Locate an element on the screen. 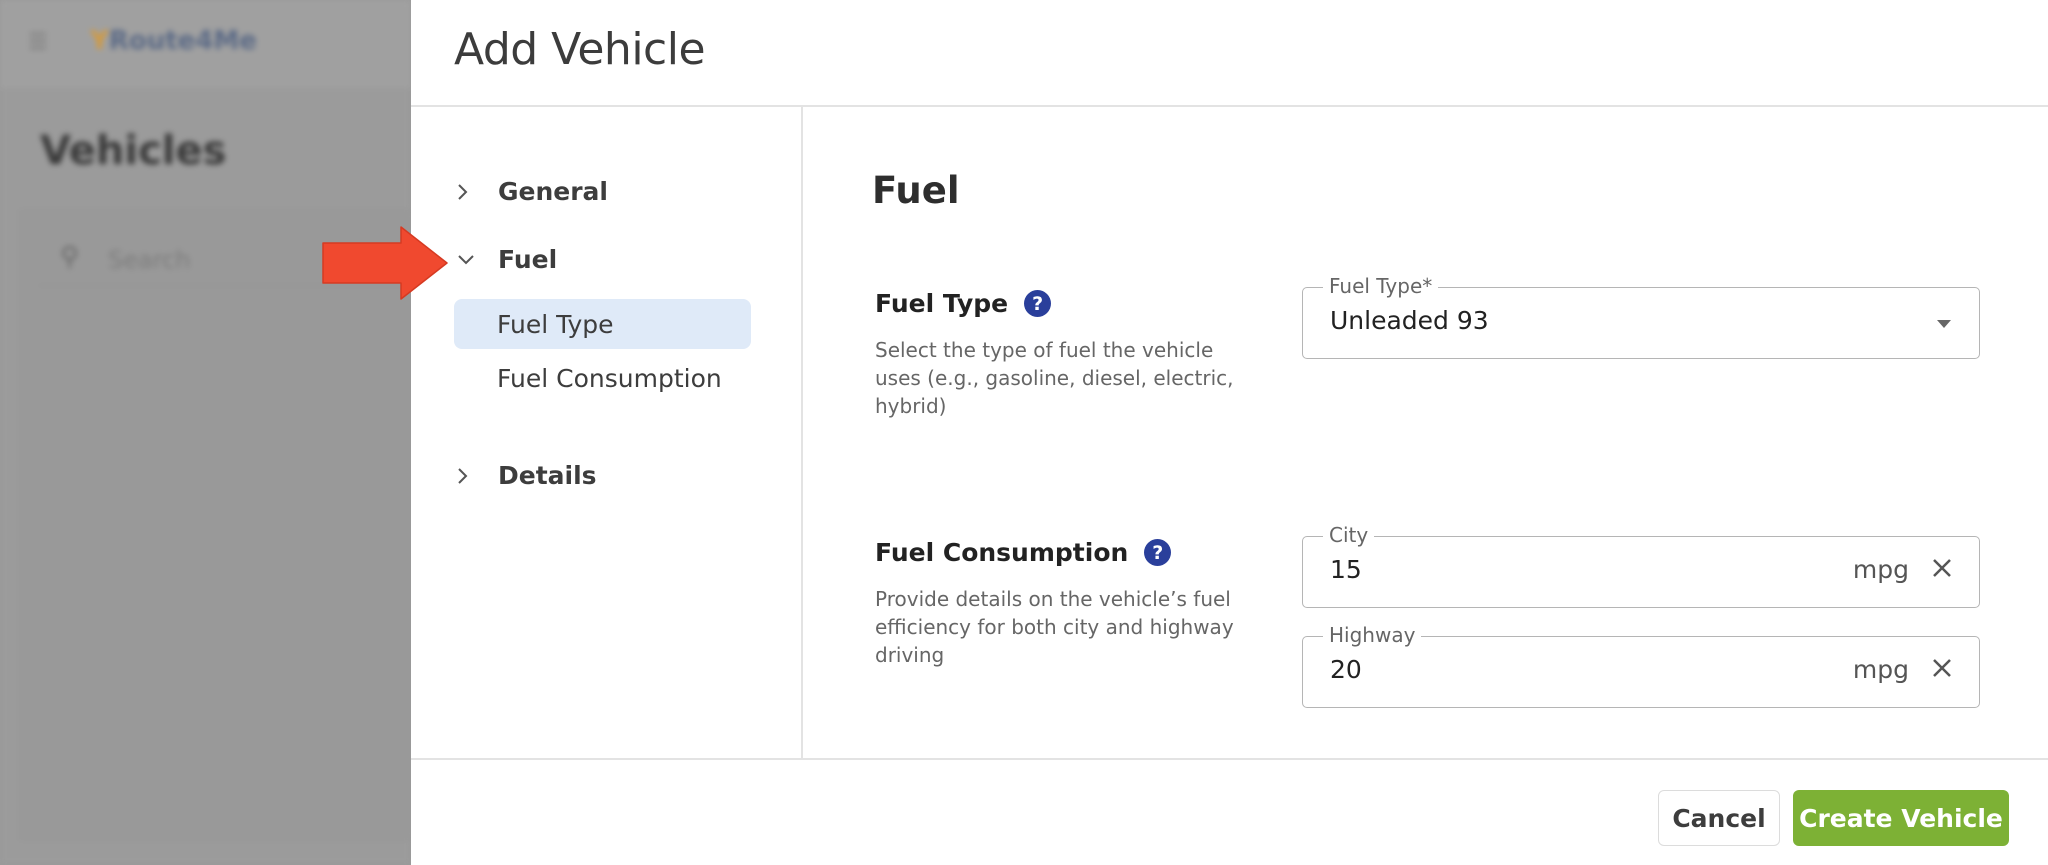  clear-highway-icon is located at coordinates (1942, 668).